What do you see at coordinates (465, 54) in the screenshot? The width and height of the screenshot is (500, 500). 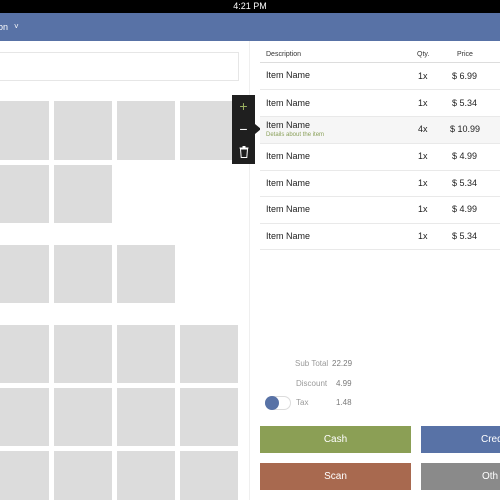 I see `column-header-price: Price` at bounding box center [465, 54].